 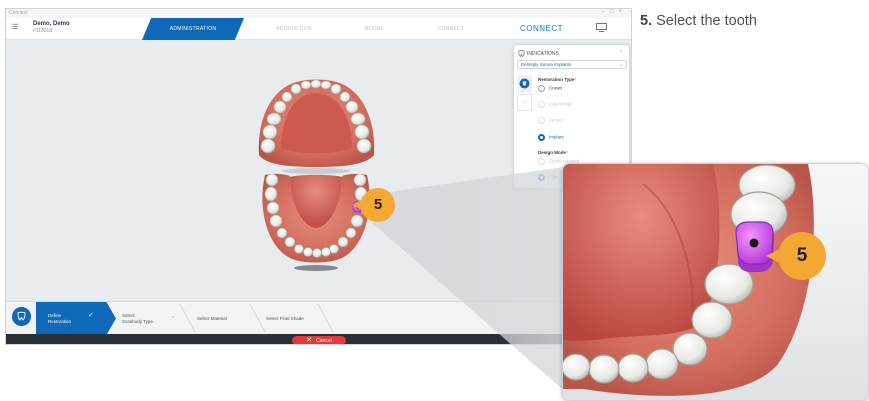 I want to click on caption-text: Select the tooth, so click(x=706, y=21).